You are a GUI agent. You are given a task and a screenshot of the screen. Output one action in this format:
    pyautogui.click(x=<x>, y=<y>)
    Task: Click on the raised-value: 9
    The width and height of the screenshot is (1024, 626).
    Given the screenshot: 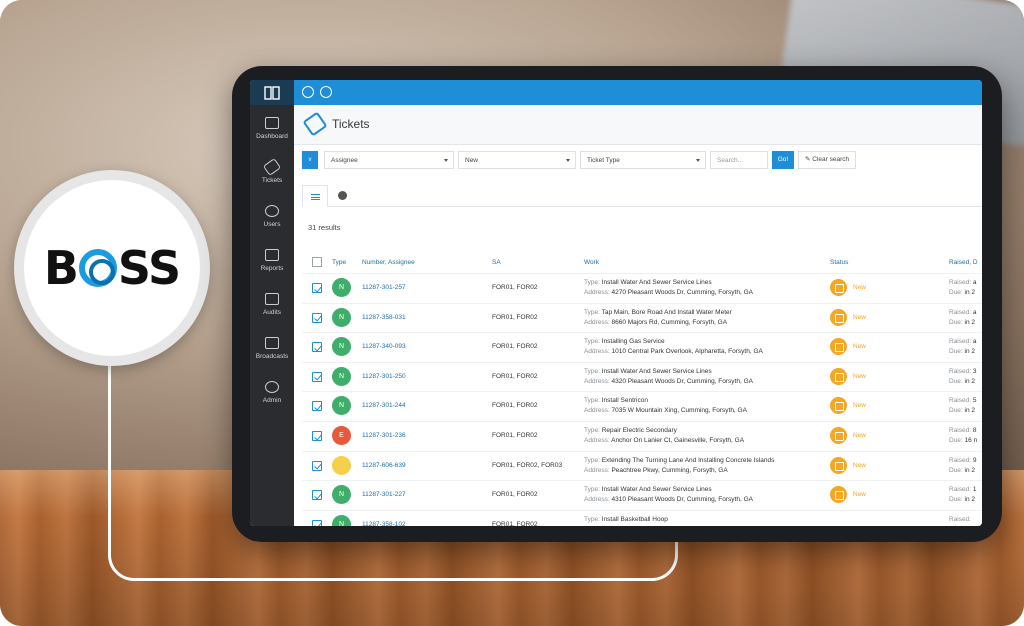 What is the action you would take?
    pyautogui.click(x=974, y=460)
    